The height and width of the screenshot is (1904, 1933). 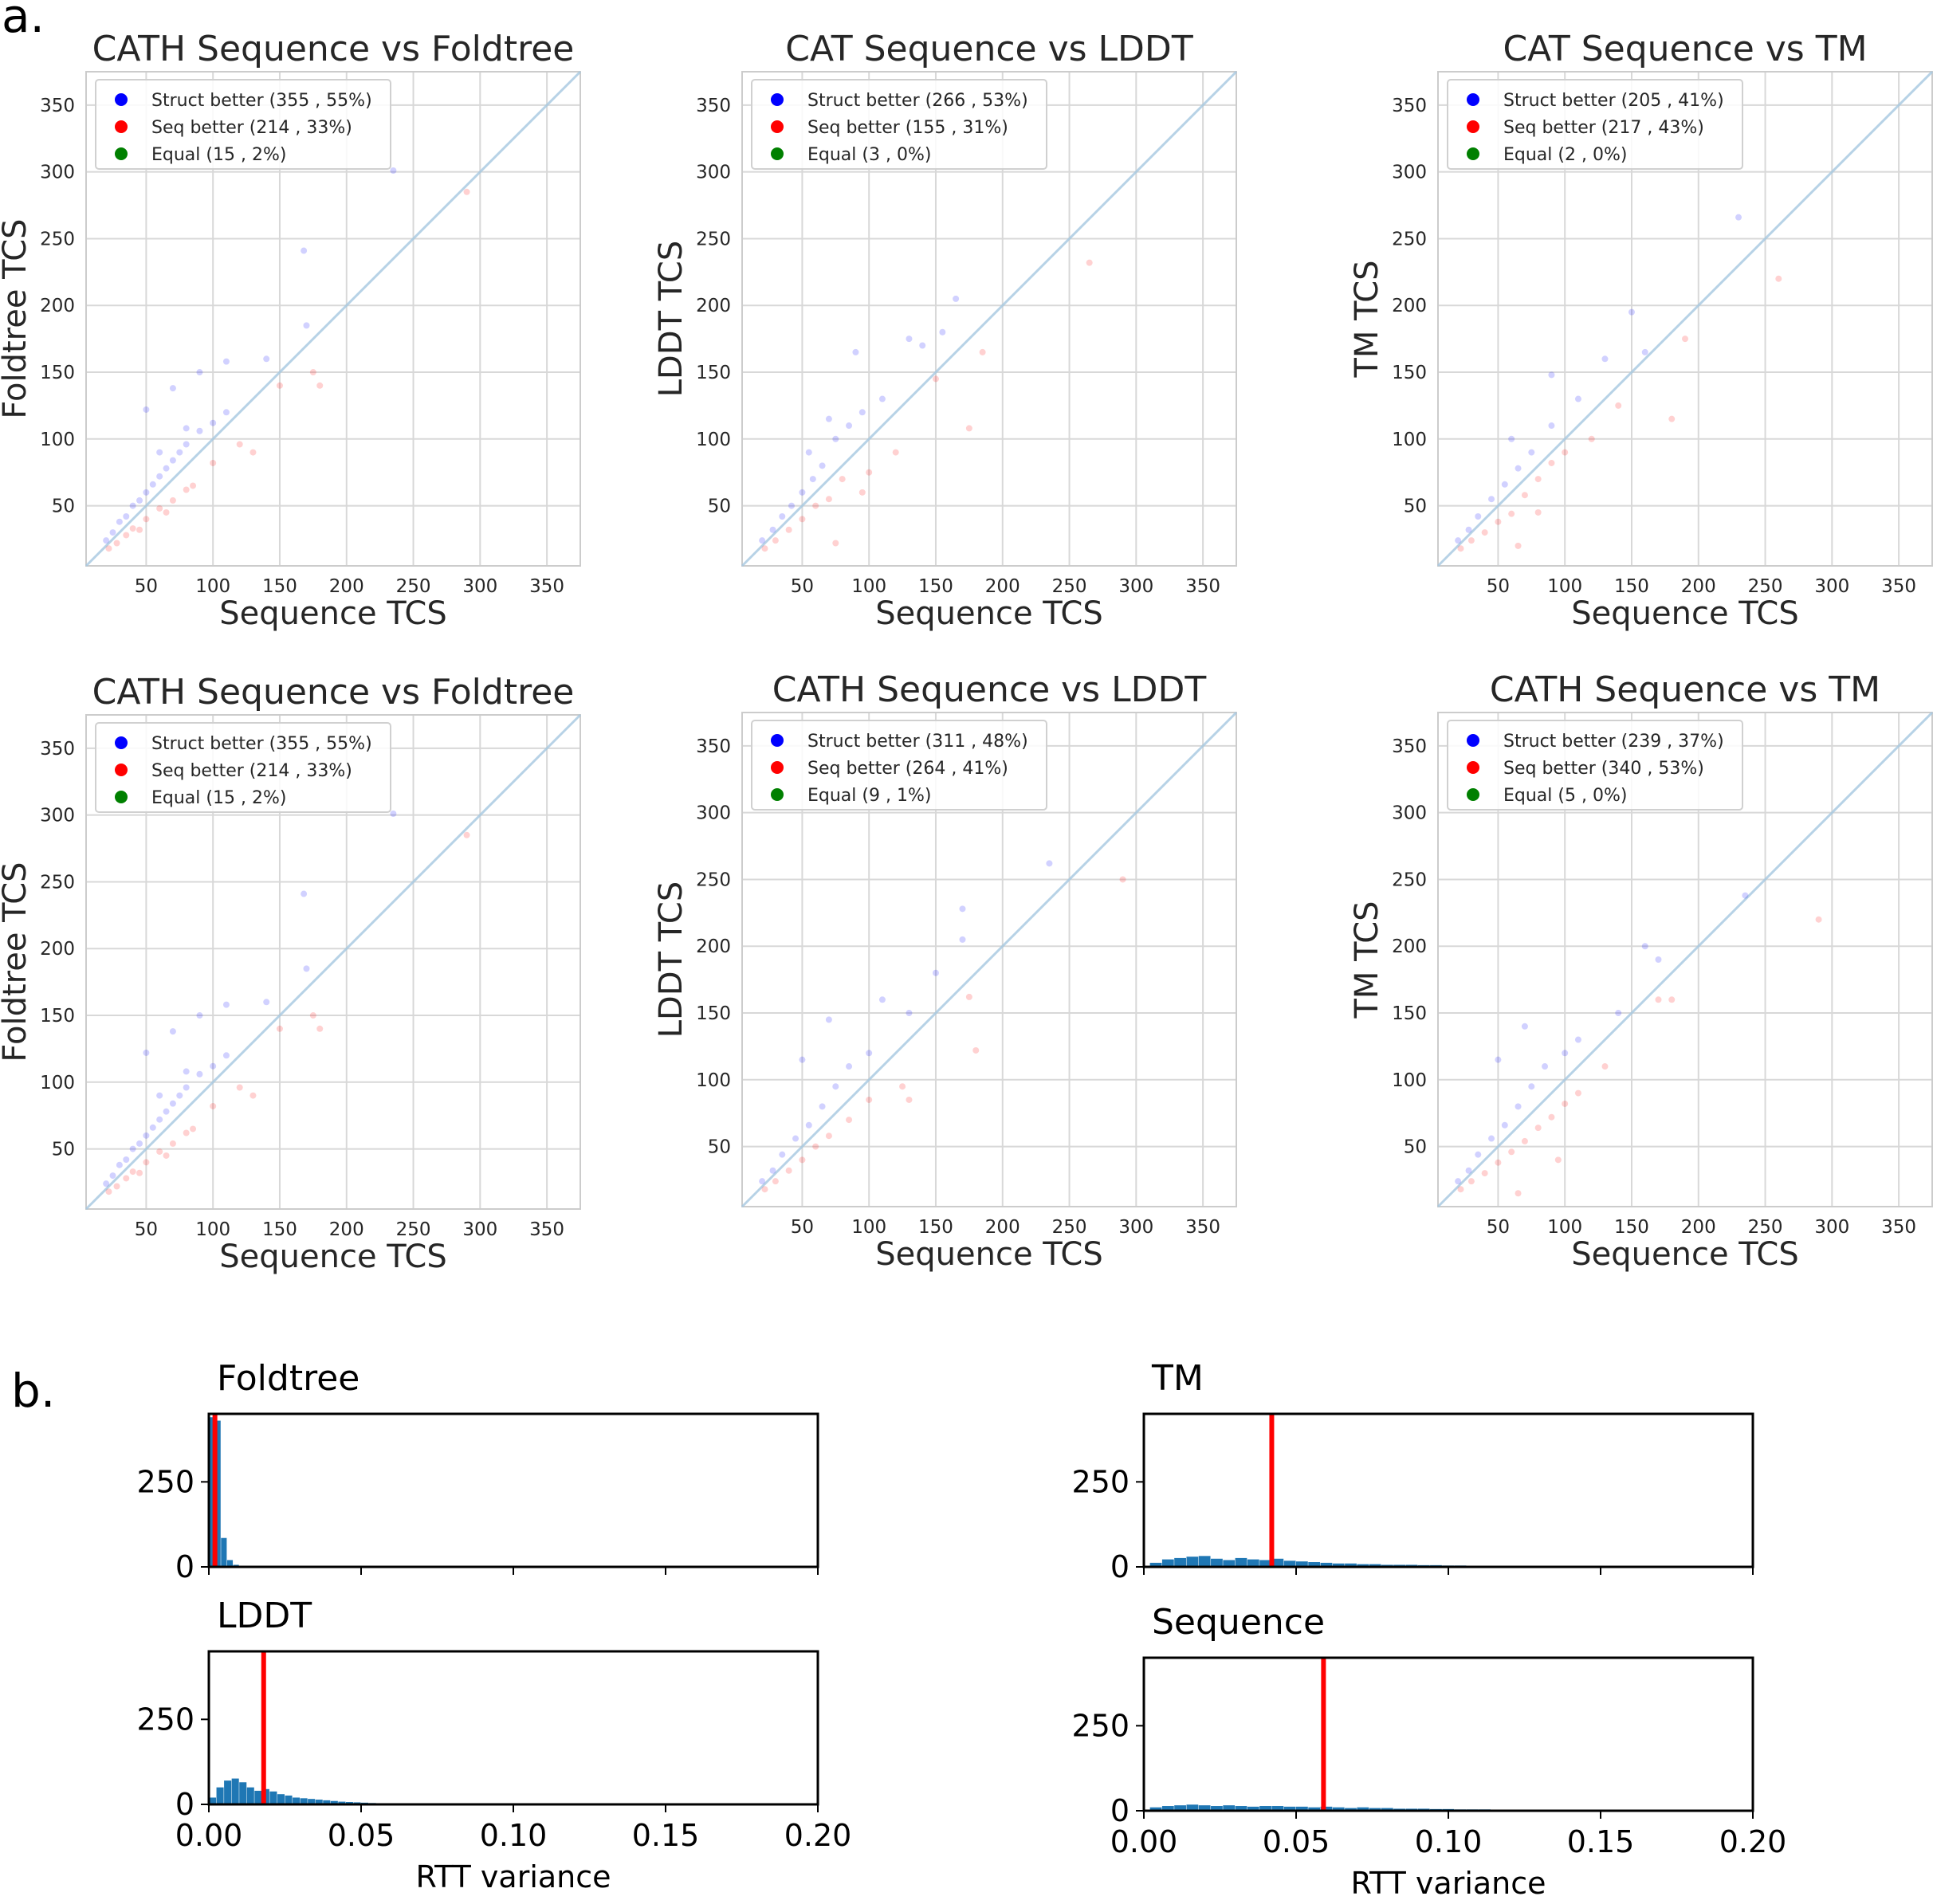 What do you see at coordinates (218, 155) in the screenshot?
I see `legend-label: Equal (15 , 2%)` at bounding box center [218, 155].